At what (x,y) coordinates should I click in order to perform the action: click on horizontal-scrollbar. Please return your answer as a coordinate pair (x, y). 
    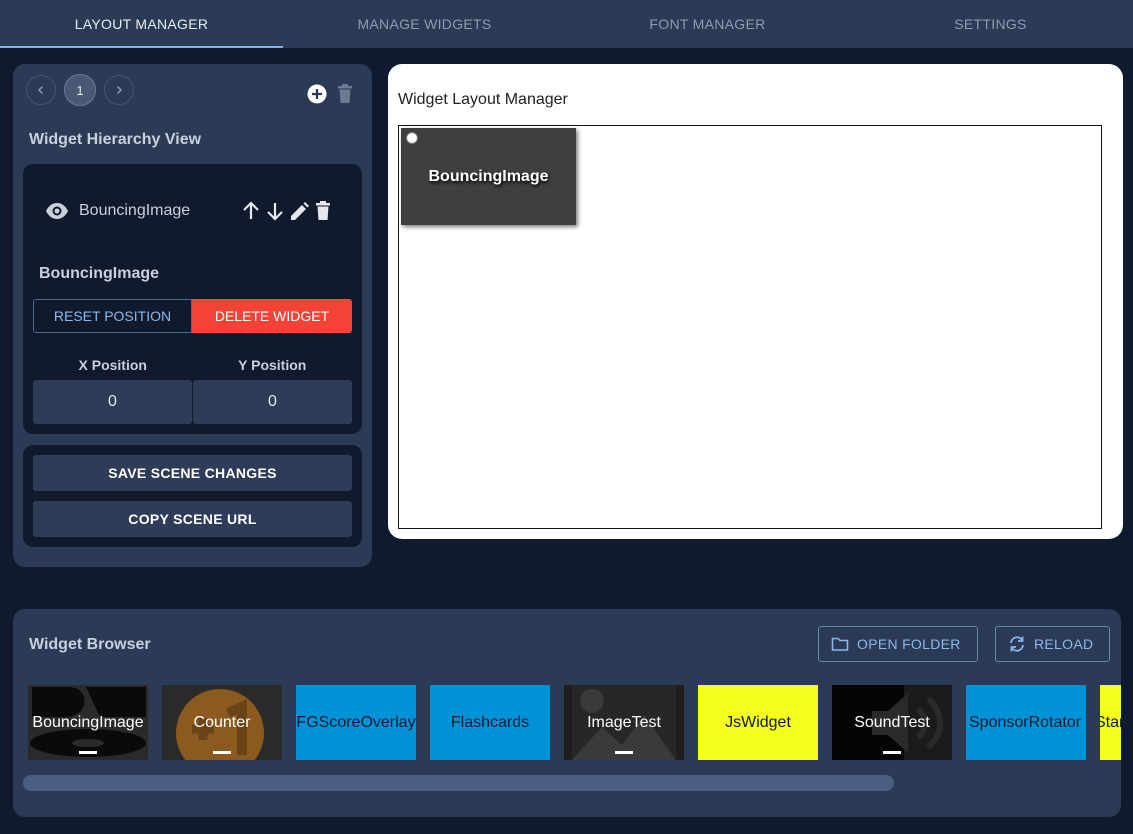
    Looking at the image, I should click on (458, 783).